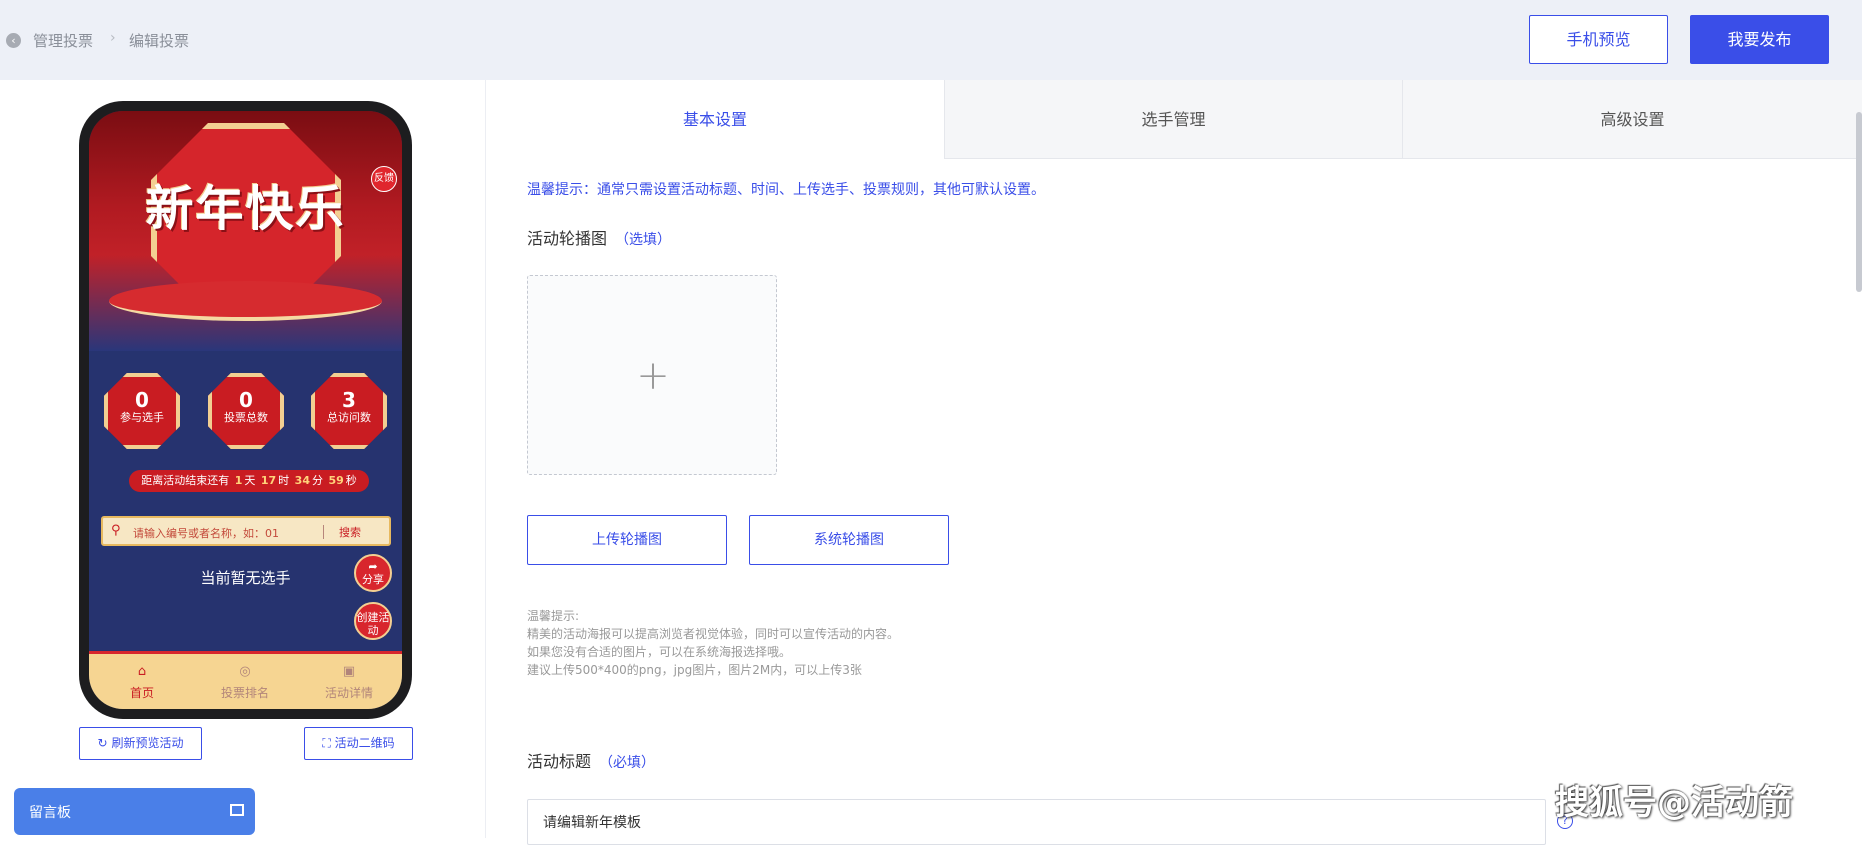 The image size is (1862, 846). Describe the element at coordinates (113, 38) in the screenshot. I see `chevron-right-icon: ›` at that location.